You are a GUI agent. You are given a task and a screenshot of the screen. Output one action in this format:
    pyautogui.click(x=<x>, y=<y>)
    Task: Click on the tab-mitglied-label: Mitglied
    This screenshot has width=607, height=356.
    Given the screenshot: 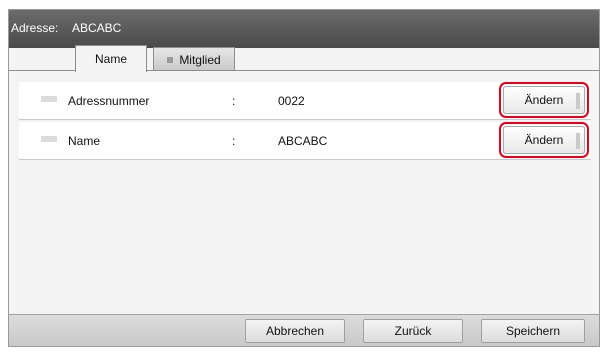 What is the action you would take?
    pyautogui.click(x=200, y=59)
    